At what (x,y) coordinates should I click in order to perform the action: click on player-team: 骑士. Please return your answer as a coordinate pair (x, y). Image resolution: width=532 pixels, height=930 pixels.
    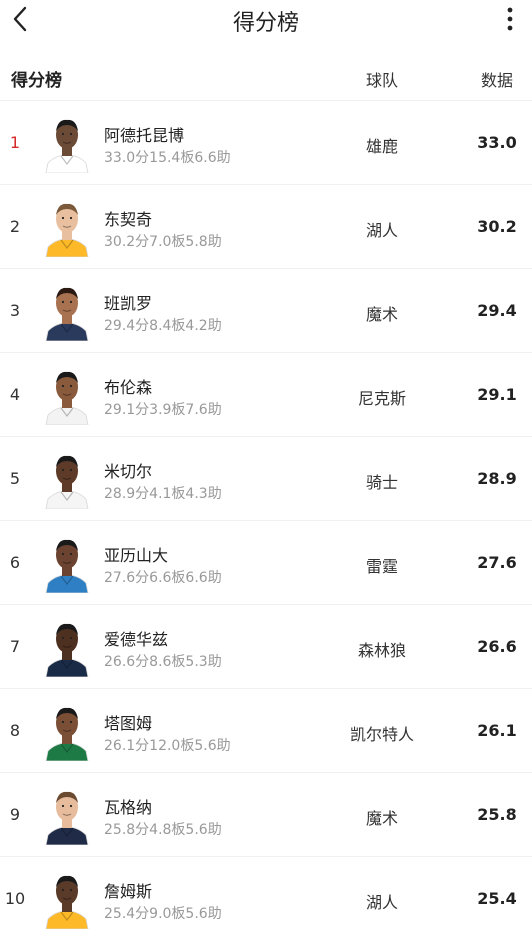
    Looking at the image, I should click on (381, 482).